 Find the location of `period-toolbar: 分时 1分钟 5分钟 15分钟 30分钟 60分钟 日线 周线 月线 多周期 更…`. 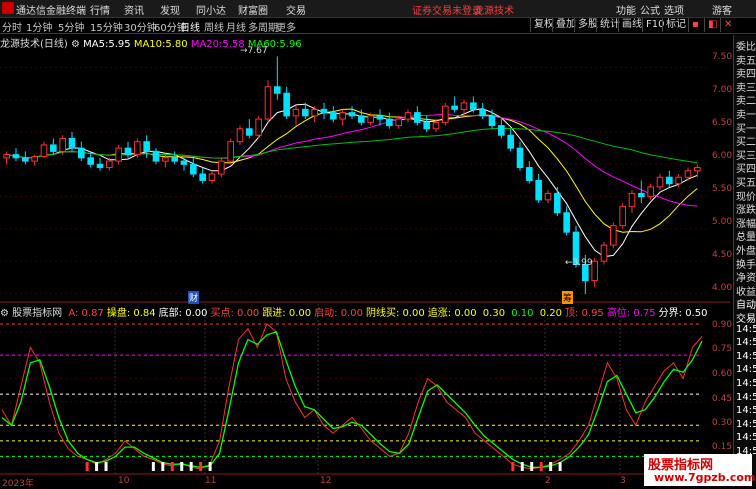

period-toolbar: 分时 1分钟 5分钟 15分钟 30分钟 60分钟 日线 周线 月线 多周期 更… is located at coordinates (378, 26).